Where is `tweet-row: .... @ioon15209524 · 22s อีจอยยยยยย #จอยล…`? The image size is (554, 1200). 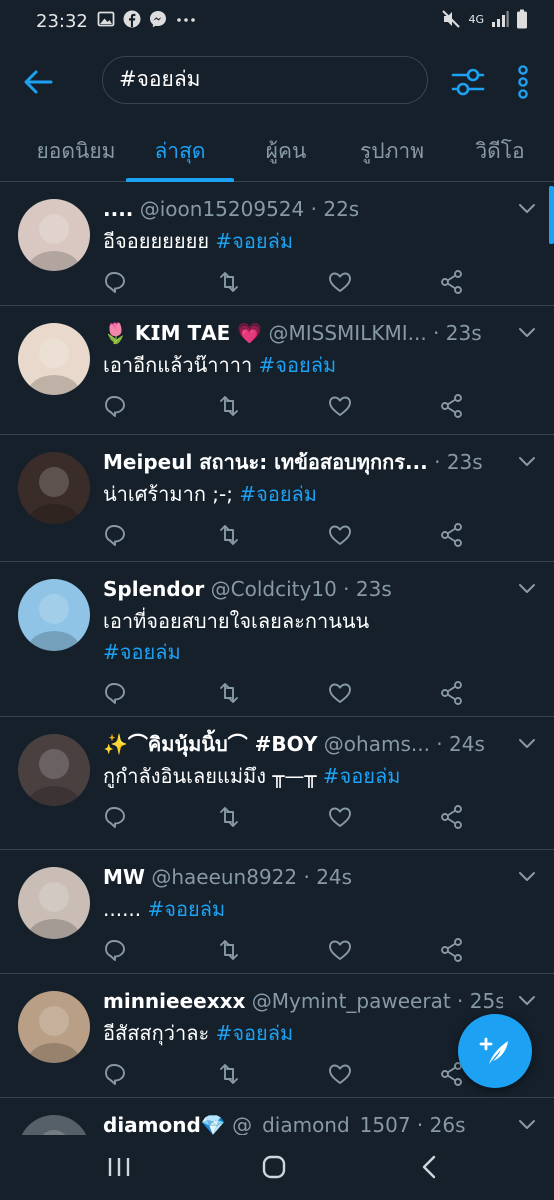 tweet-row: .... @ioon15209524 · 22s อีจอยยยยยย #จอยล… is located at coordinates (277, 244).